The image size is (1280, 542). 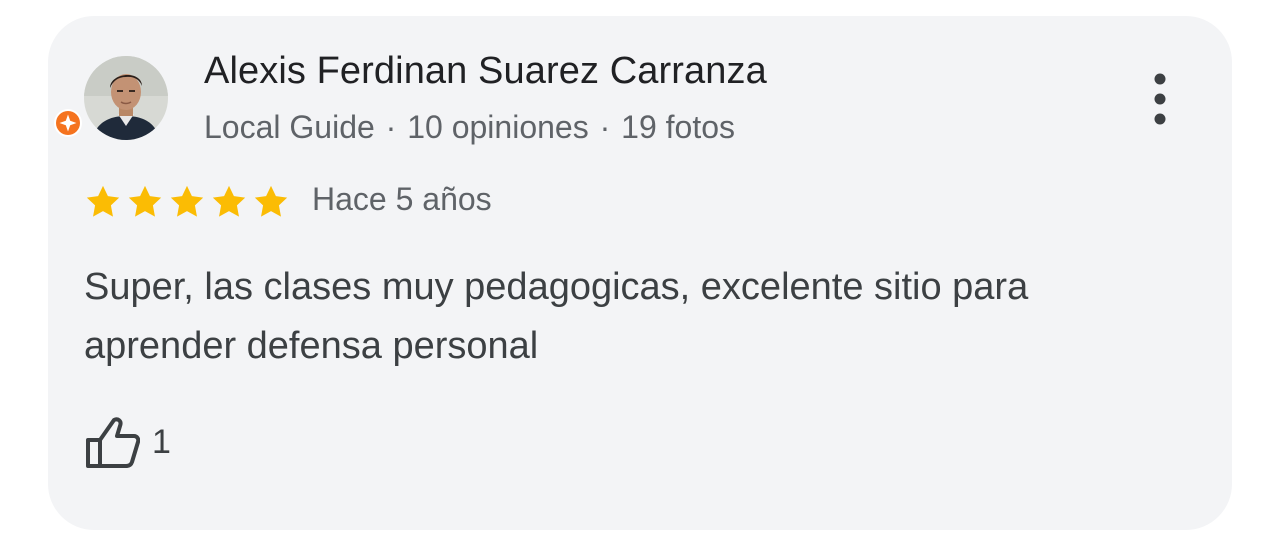 What do you see at coordinates (485, 71) in the screenshot?
I see `author-name: Alexis Ferdinan Suarez Carranza` at bounding box center [485, 71].